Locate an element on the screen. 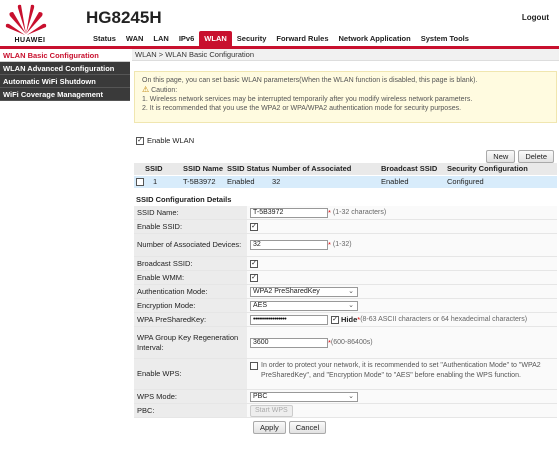 Image resolution: width=559 pixels, height=451 pixels. col-ssid-name: SSID Name is located at coordinates (203, 168).